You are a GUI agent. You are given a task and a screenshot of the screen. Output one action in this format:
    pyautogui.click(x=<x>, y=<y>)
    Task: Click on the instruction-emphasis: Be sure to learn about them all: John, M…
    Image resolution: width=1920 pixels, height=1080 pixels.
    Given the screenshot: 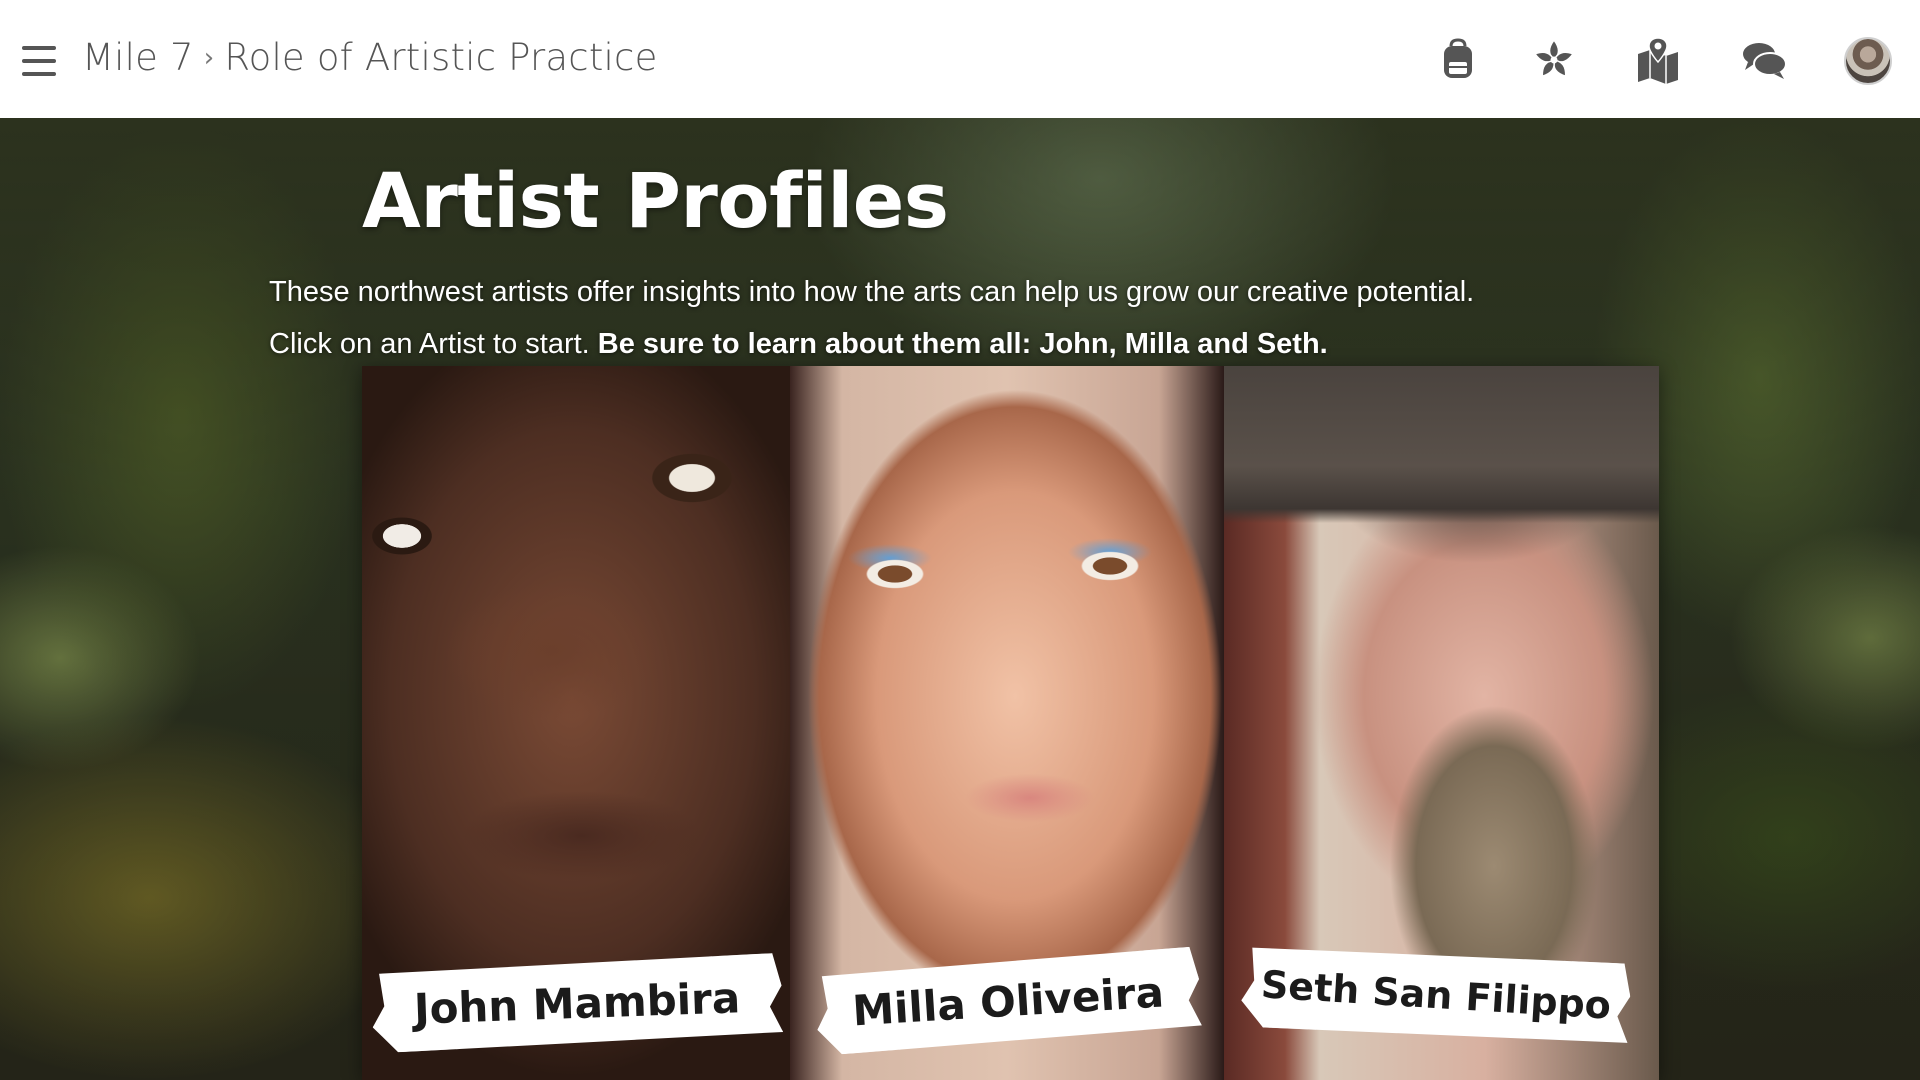 What is the action you would take?
    pyautogui.click(x=962, y=344)
    